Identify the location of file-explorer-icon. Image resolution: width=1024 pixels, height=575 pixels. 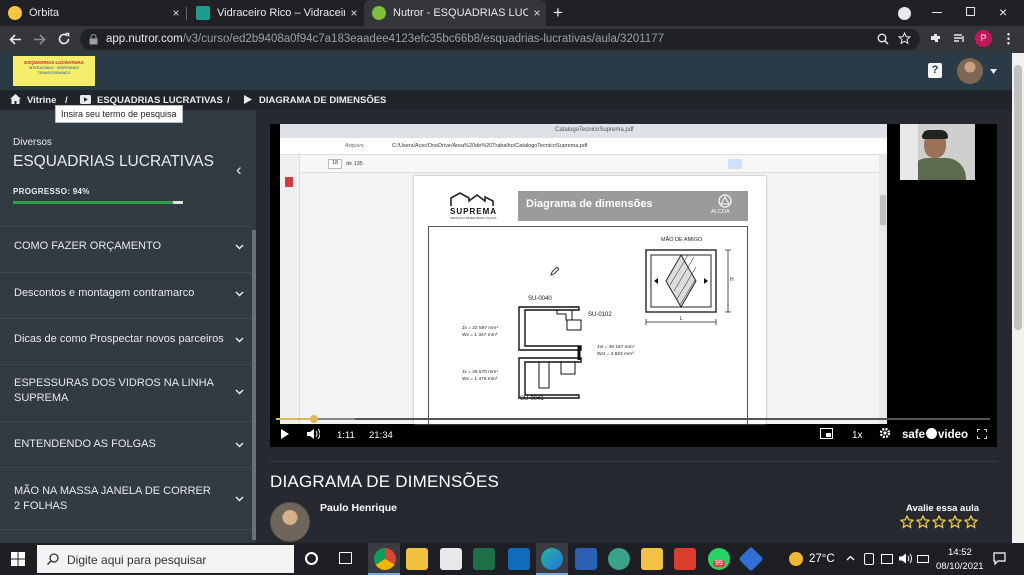
(417, 559).